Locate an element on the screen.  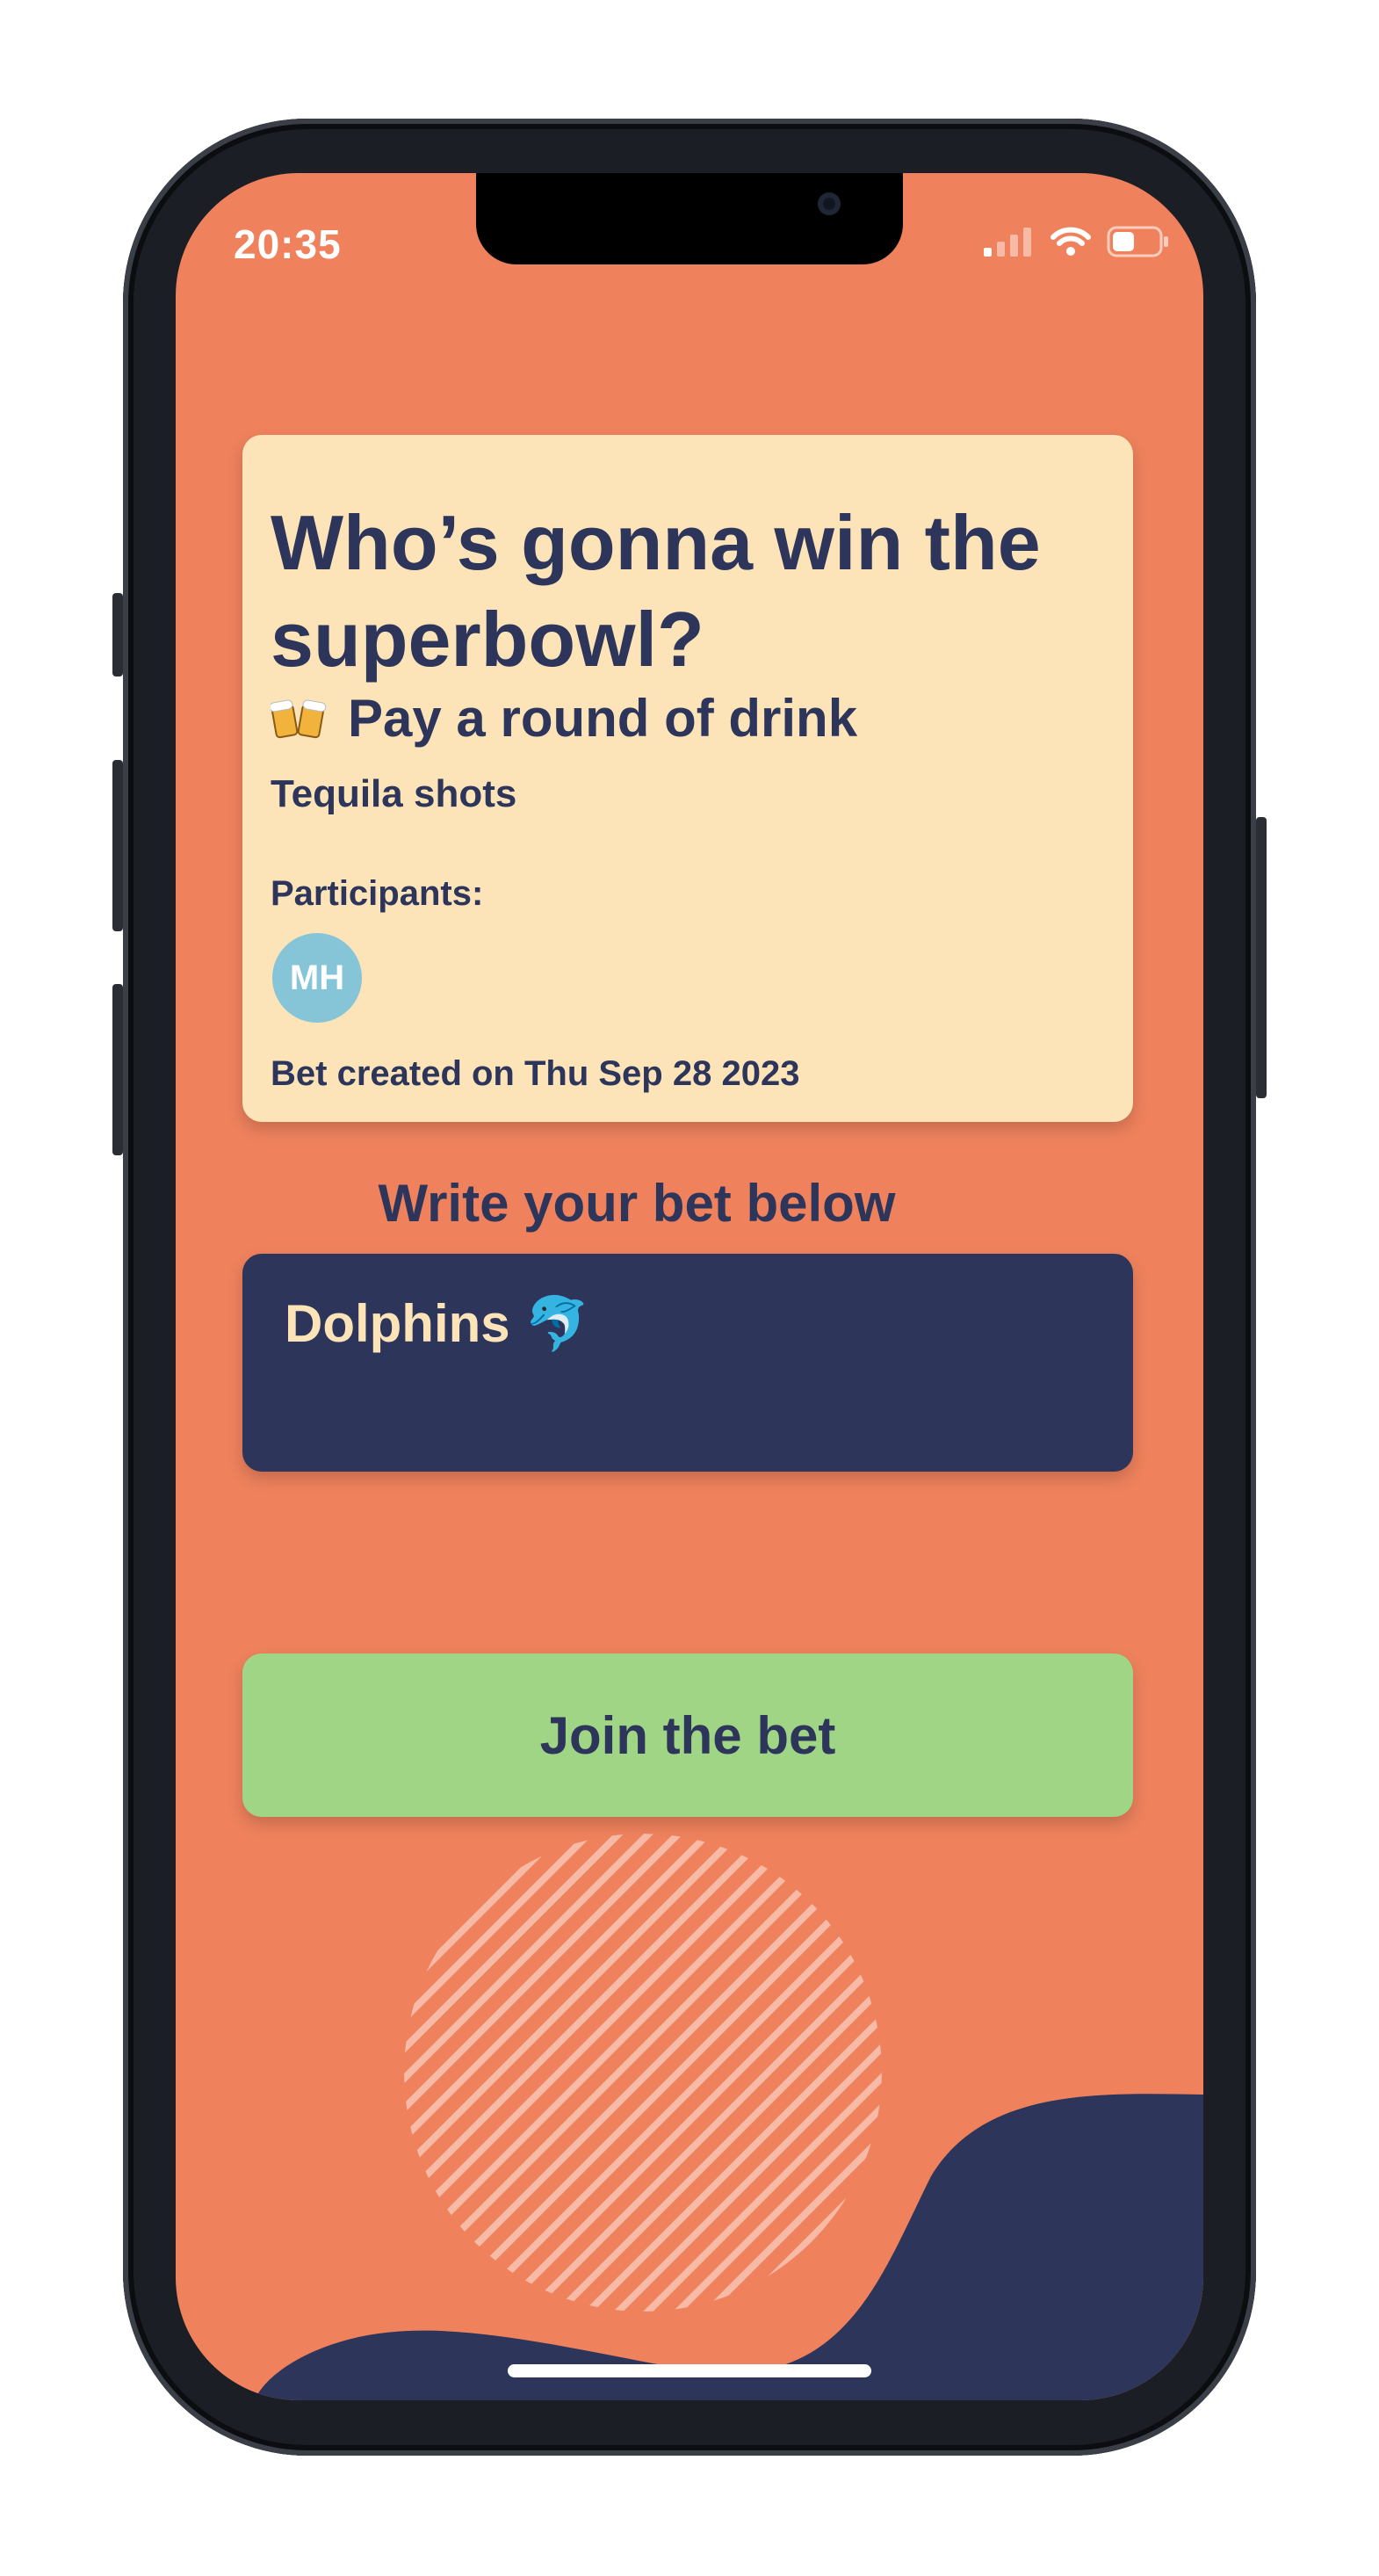
participants-label: Participants: is located at coordinates (377, 893).